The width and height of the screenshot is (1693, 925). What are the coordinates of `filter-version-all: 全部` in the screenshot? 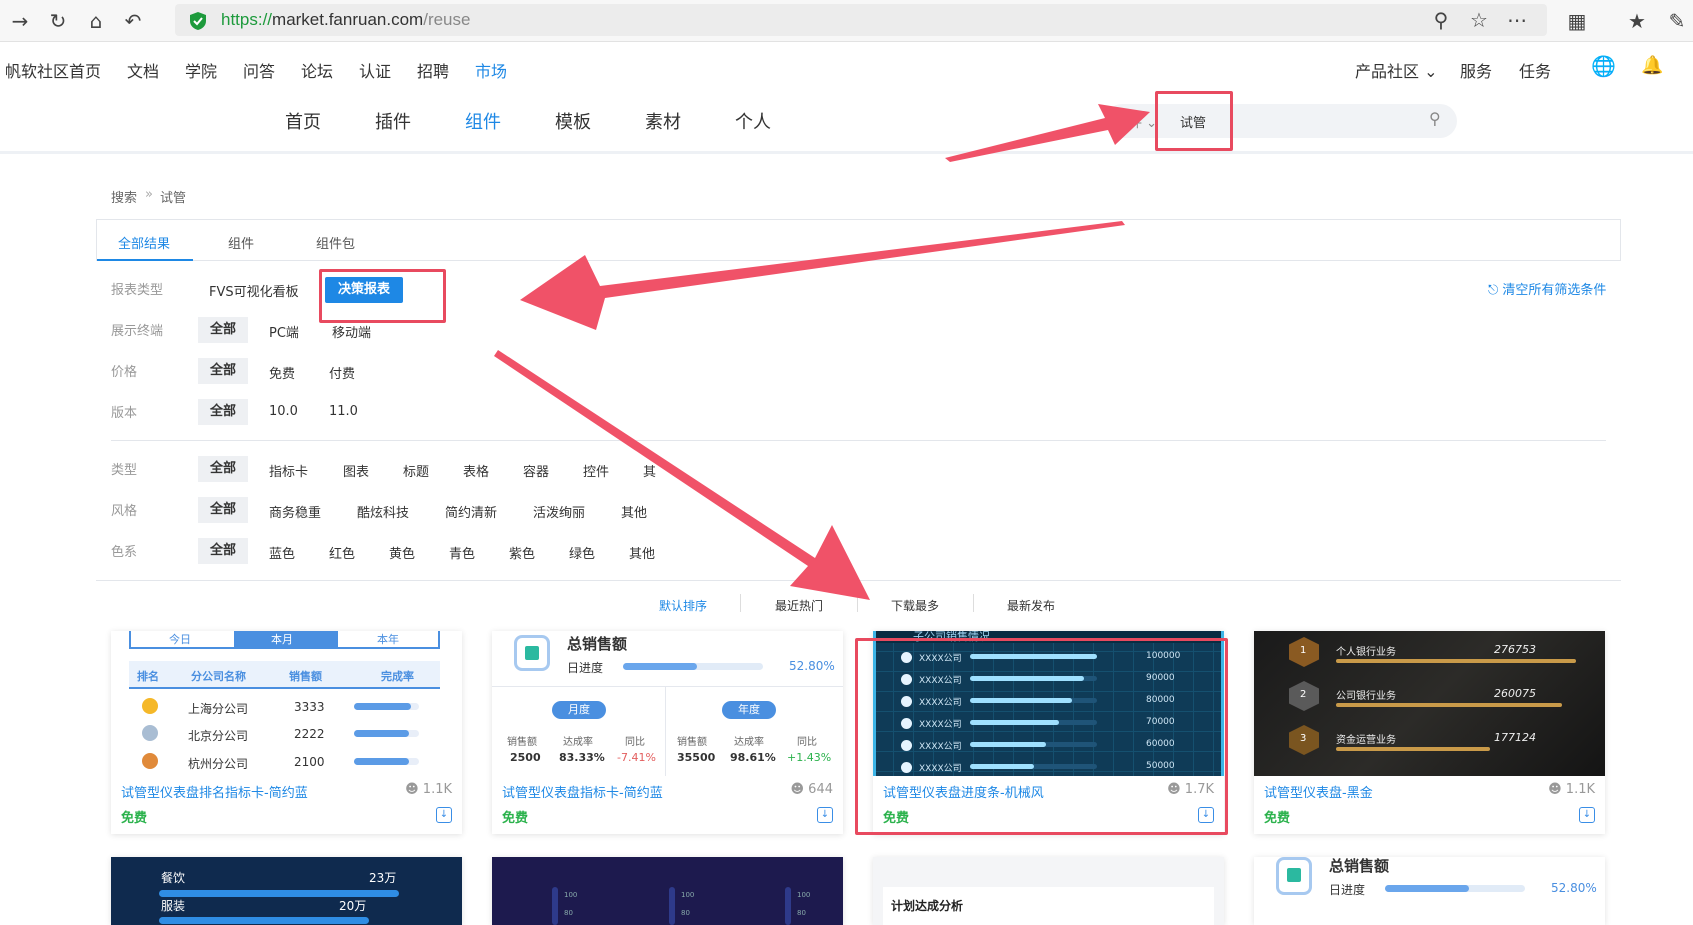 It's located at (223, 412).